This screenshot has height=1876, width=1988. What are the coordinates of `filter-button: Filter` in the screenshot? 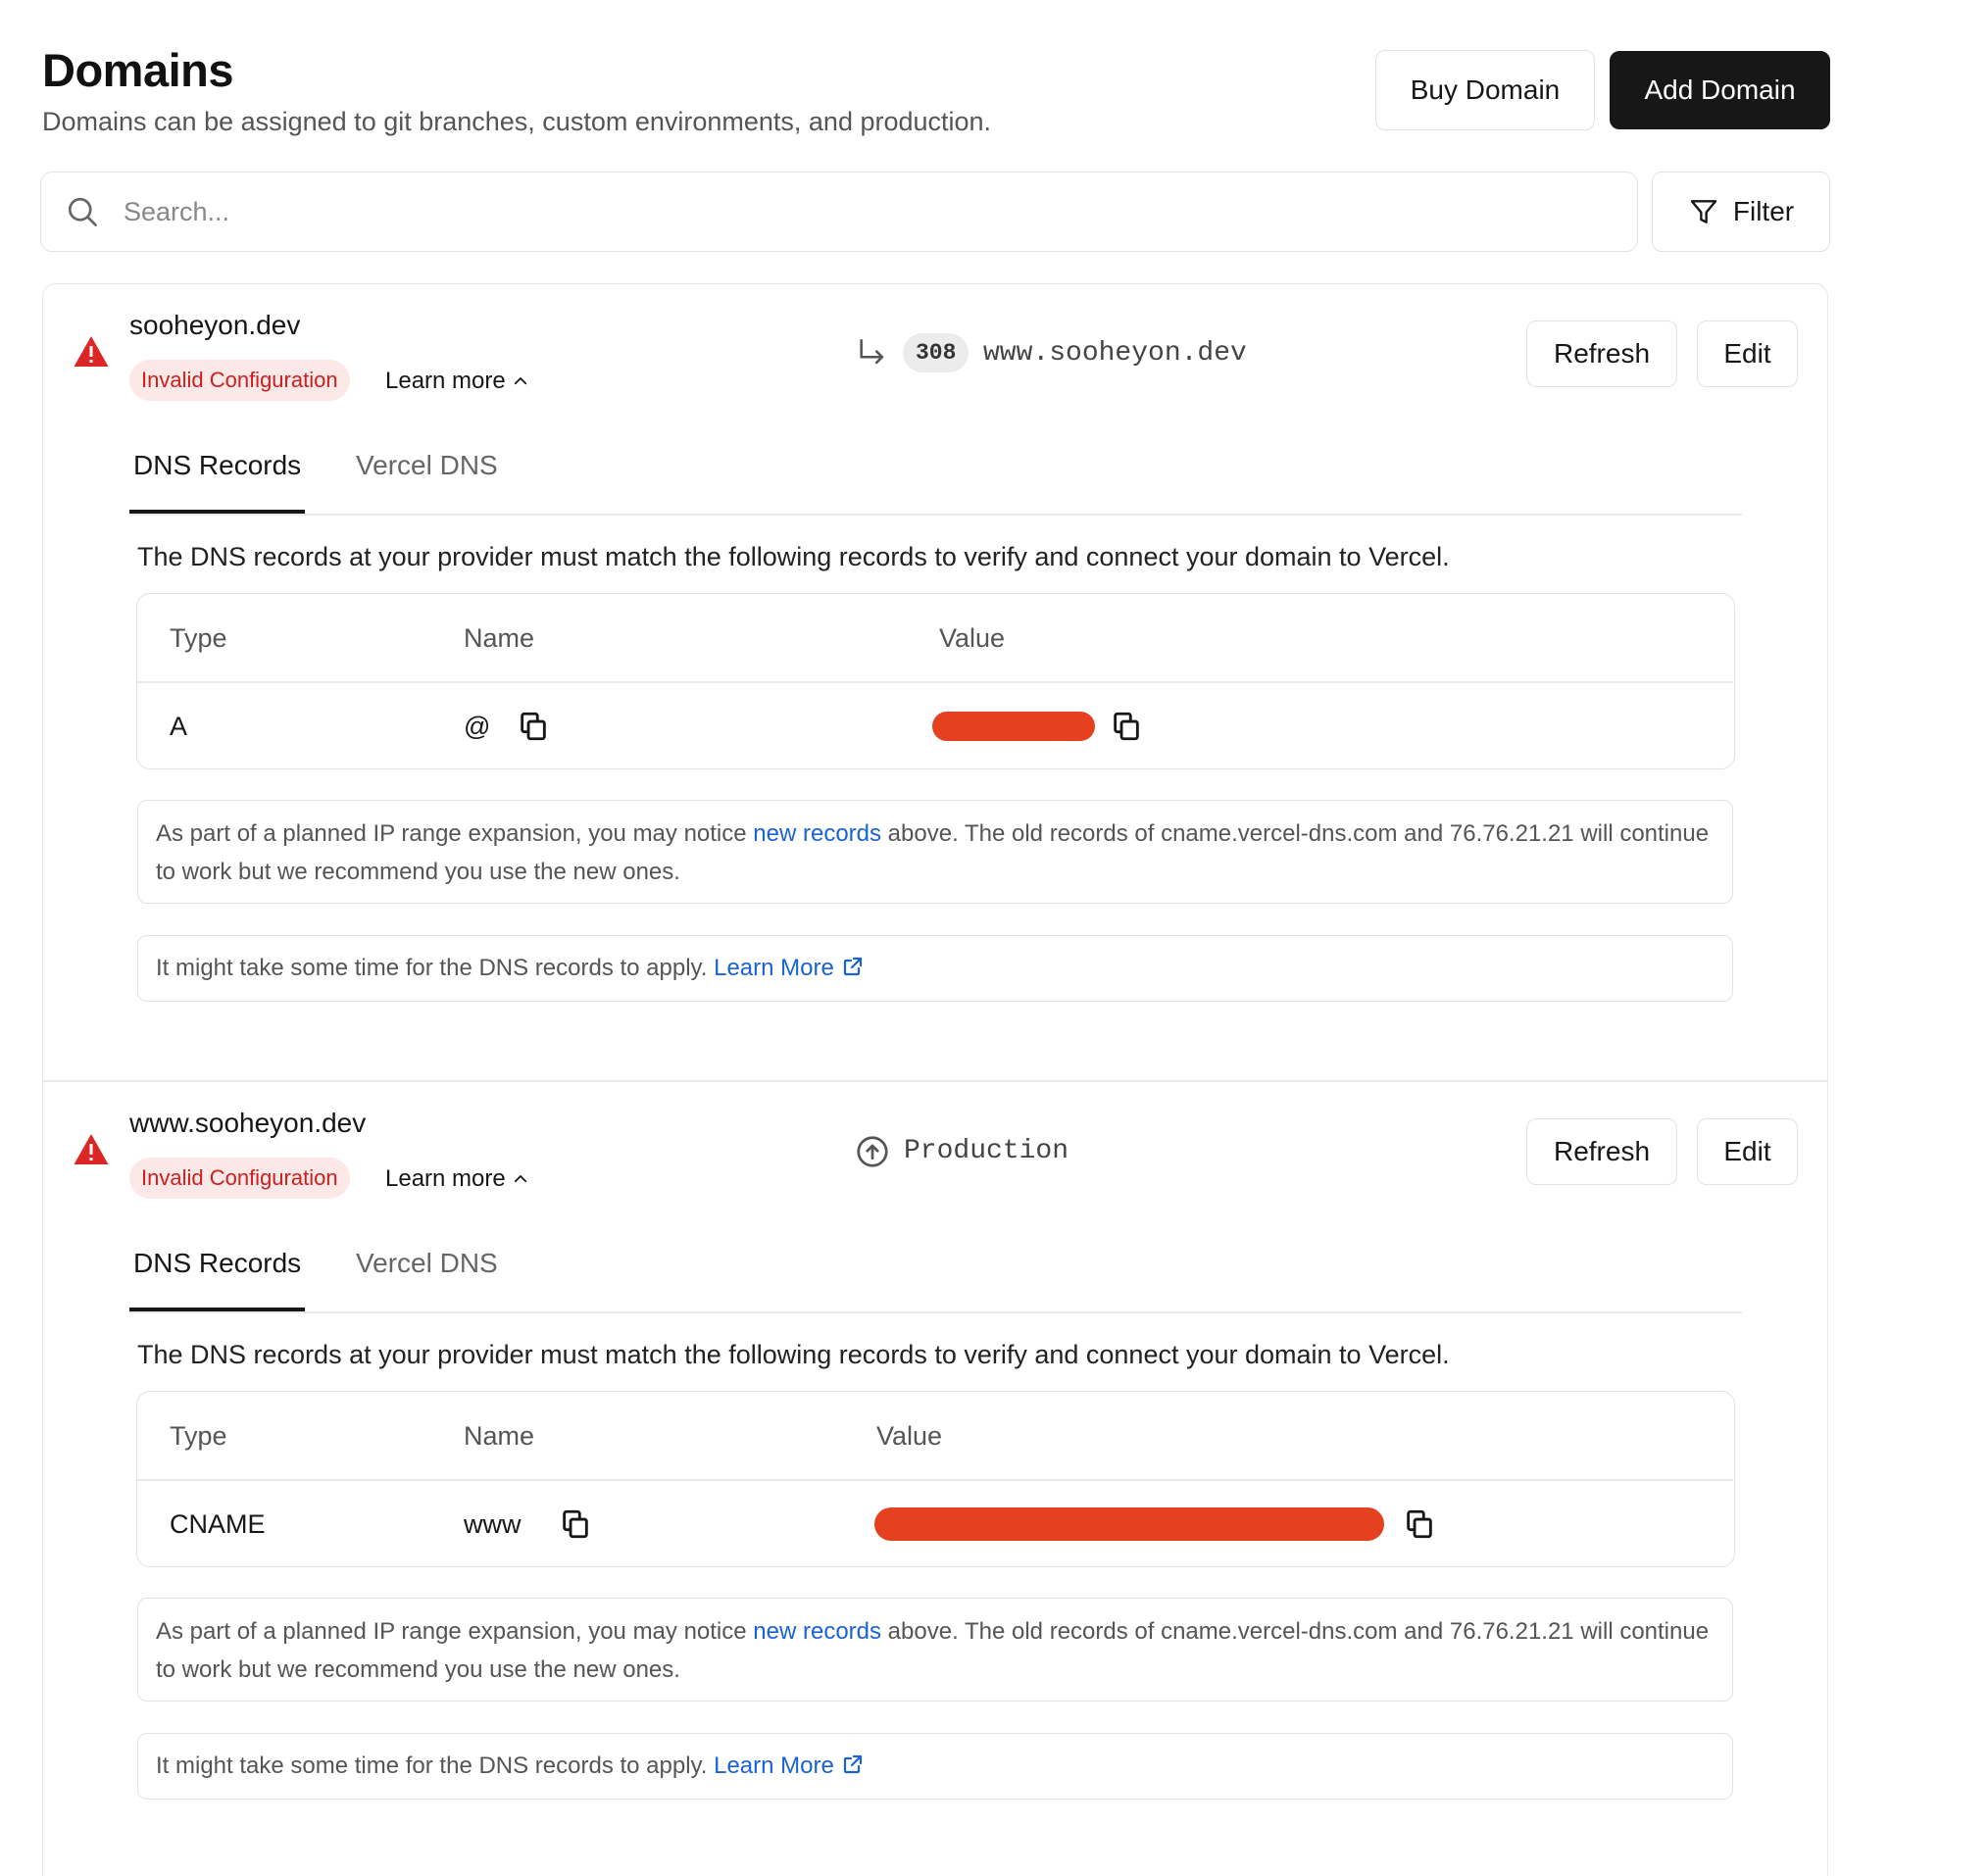 It's located at (1741, 212).